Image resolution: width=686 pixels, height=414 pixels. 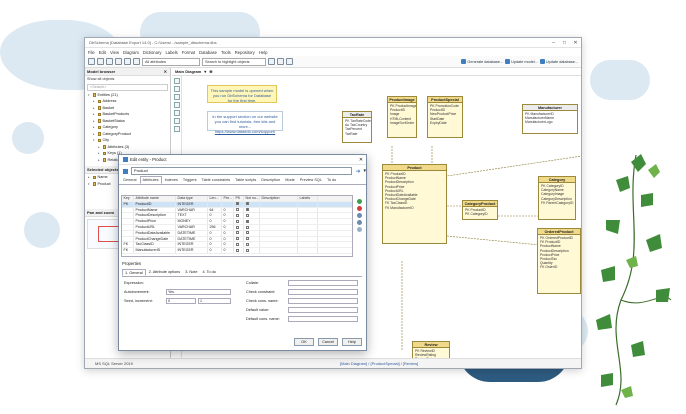 What do you see at coordinates (100, 61) in the screenshot?
I see `open-icon` at bounding box center [100, 61].